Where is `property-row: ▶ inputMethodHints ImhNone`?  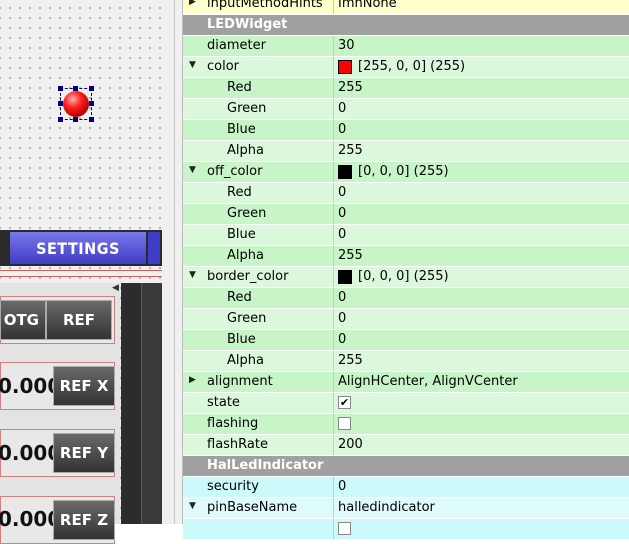
property-row: ▶ inputMethodHints ImhNone is located at coordinates (406, 7).